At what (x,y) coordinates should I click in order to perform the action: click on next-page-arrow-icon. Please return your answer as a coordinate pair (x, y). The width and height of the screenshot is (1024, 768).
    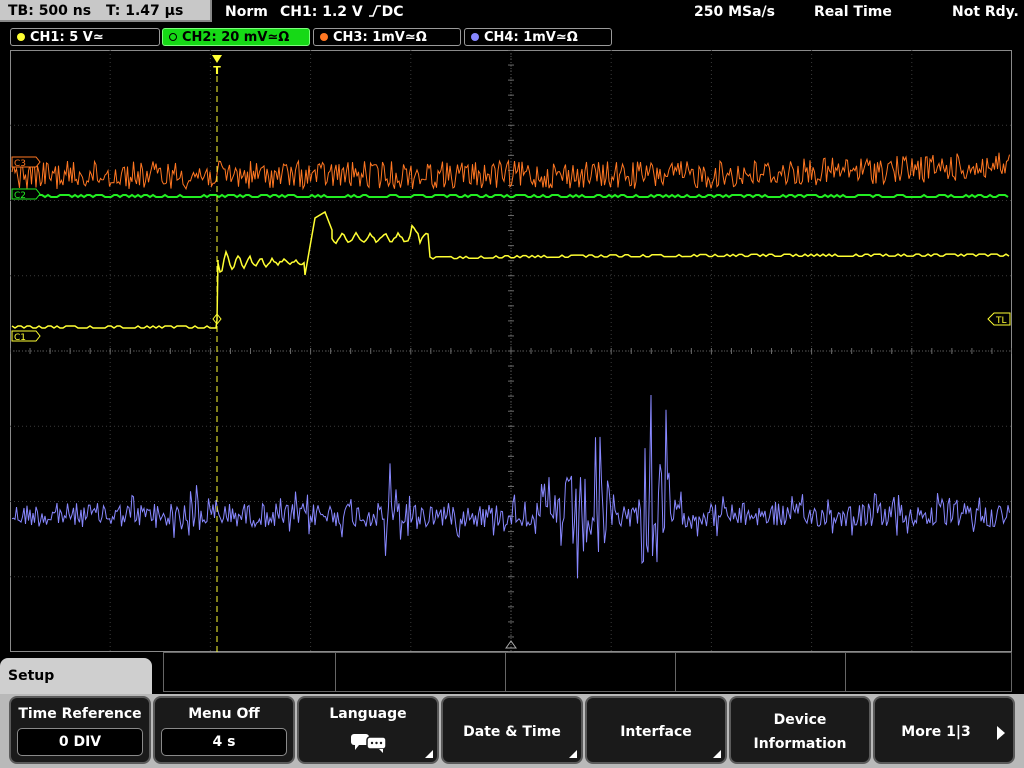
    Looking at the image, I should click on (1001, 733).